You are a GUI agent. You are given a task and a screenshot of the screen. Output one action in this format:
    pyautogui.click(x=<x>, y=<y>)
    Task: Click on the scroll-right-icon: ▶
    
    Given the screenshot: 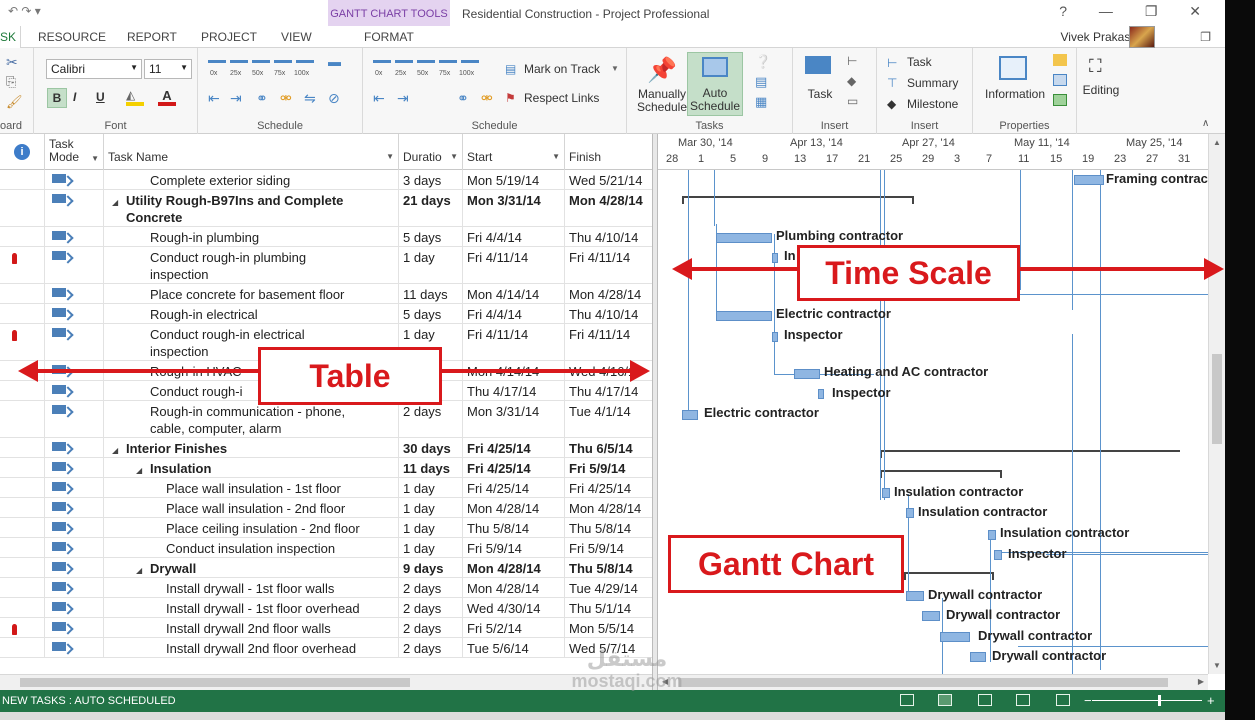 What is the action you would take?
    pyautogui.click(x=1201, y=681)
    